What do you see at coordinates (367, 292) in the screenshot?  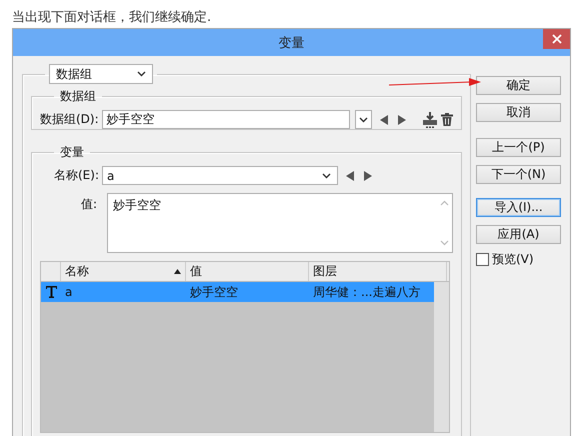 I see `table-cell-text: 周华健：...走遍八方` at bounding box center [367, 292].